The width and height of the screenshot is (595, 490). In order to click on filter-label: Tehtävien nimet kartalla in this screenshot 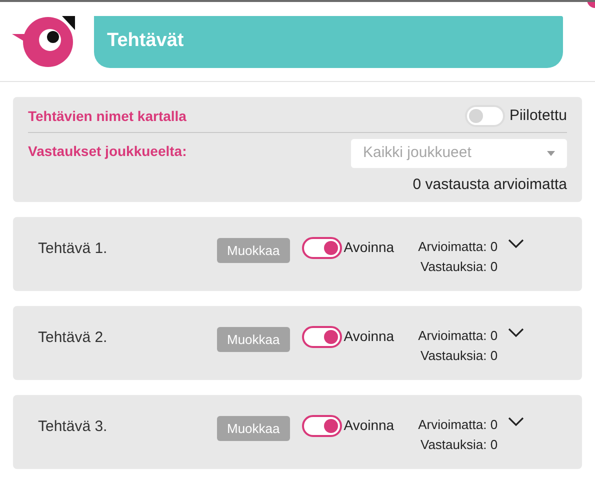, I will do `click(107, 116)`.